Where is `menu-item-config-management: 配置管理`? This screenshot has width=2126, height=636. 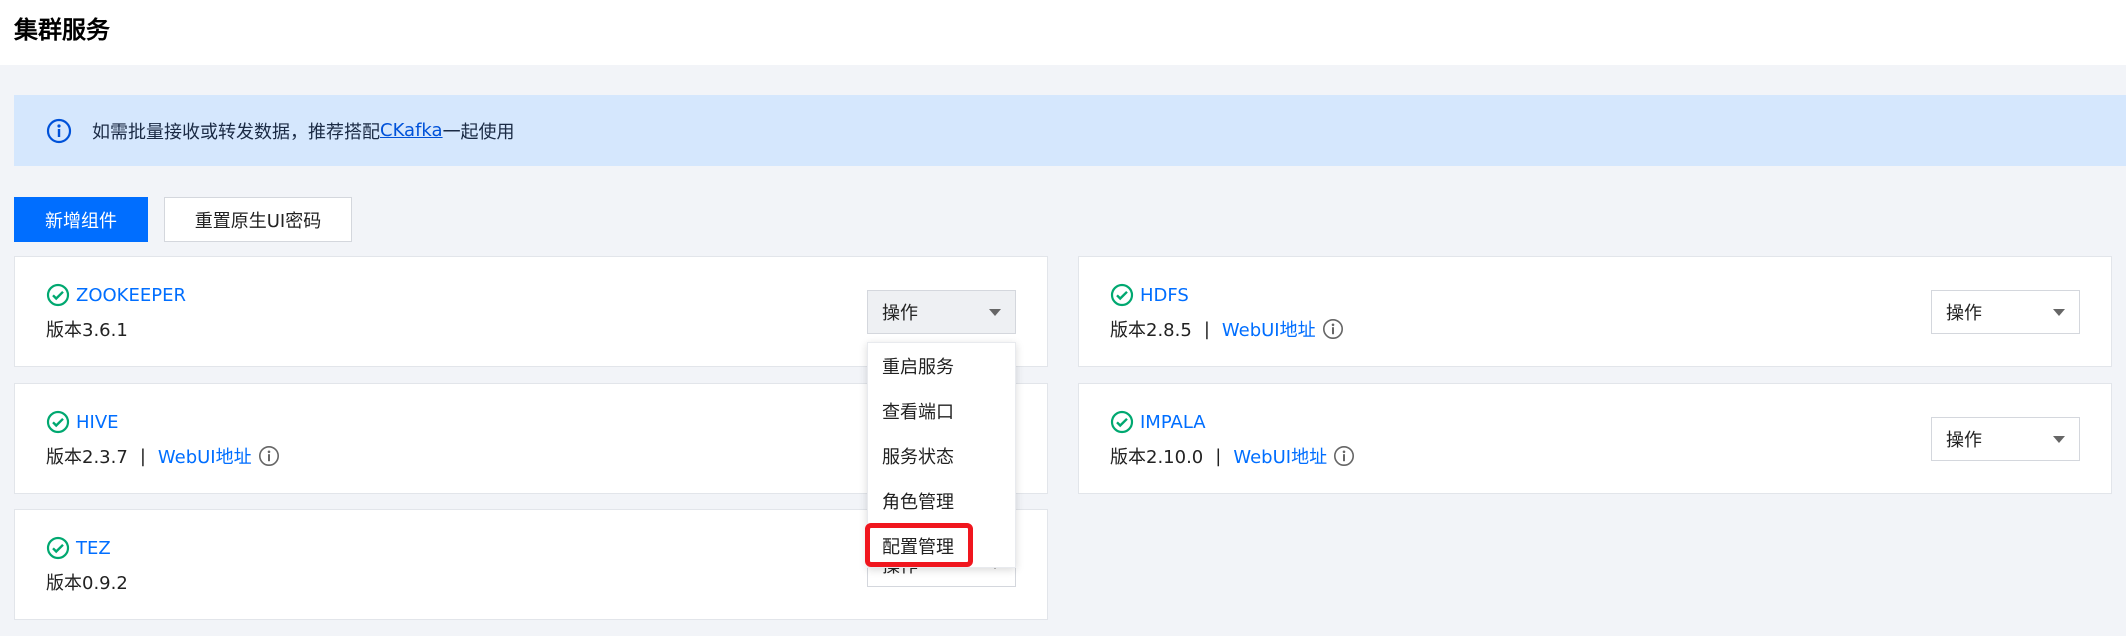
menu-item-config-management: 配置管理 is located at coordinates (918, 546).